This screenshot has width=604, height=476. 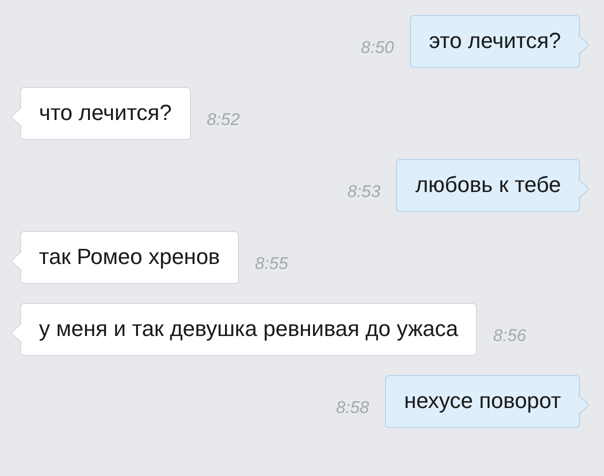 What do you see at coordinates (248, 328) in the screenshot?
I see `message-text: у меня и так девушка ревнивая до ужаса` at bounding box center [248, 328].